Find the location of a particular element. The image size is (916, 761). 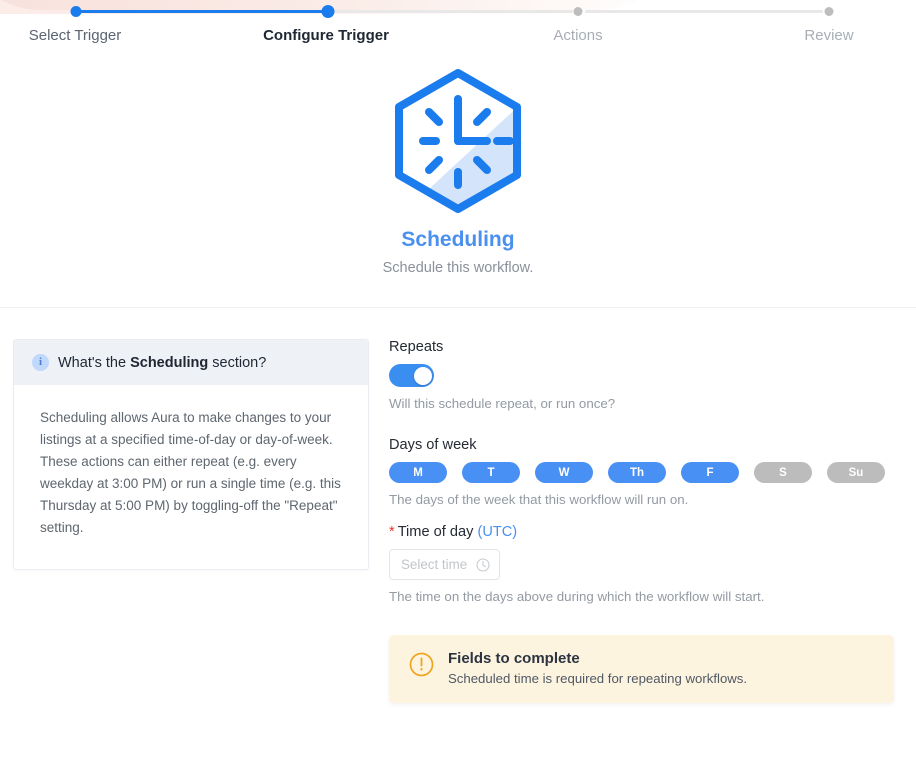

stepper-label-configure-trigger: Configure Trigger is located at coordinates (326, 35).